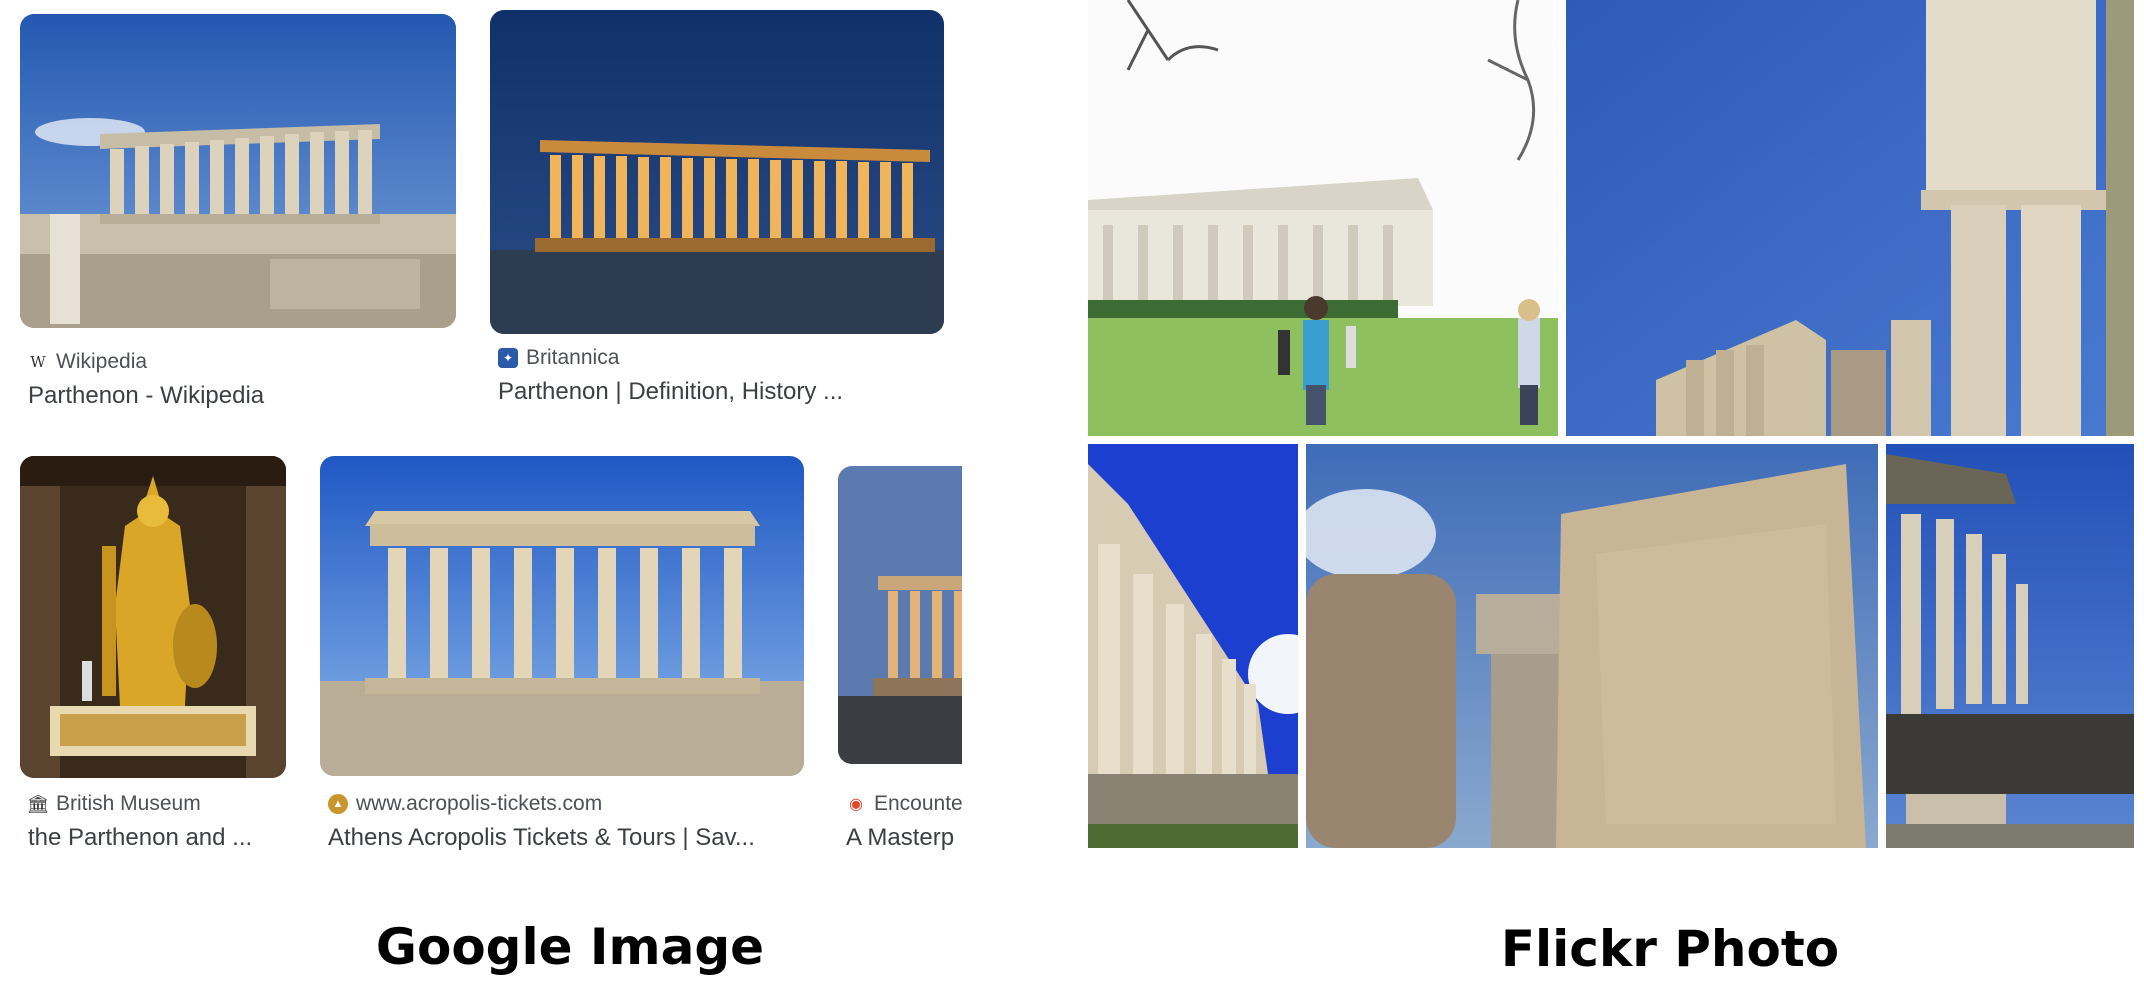 This screenshot has height=990, width=2144. Describe the element at coordinates (856, 804) in the screenshot. I see `encounter-swirl-icon: ◉` at that location.